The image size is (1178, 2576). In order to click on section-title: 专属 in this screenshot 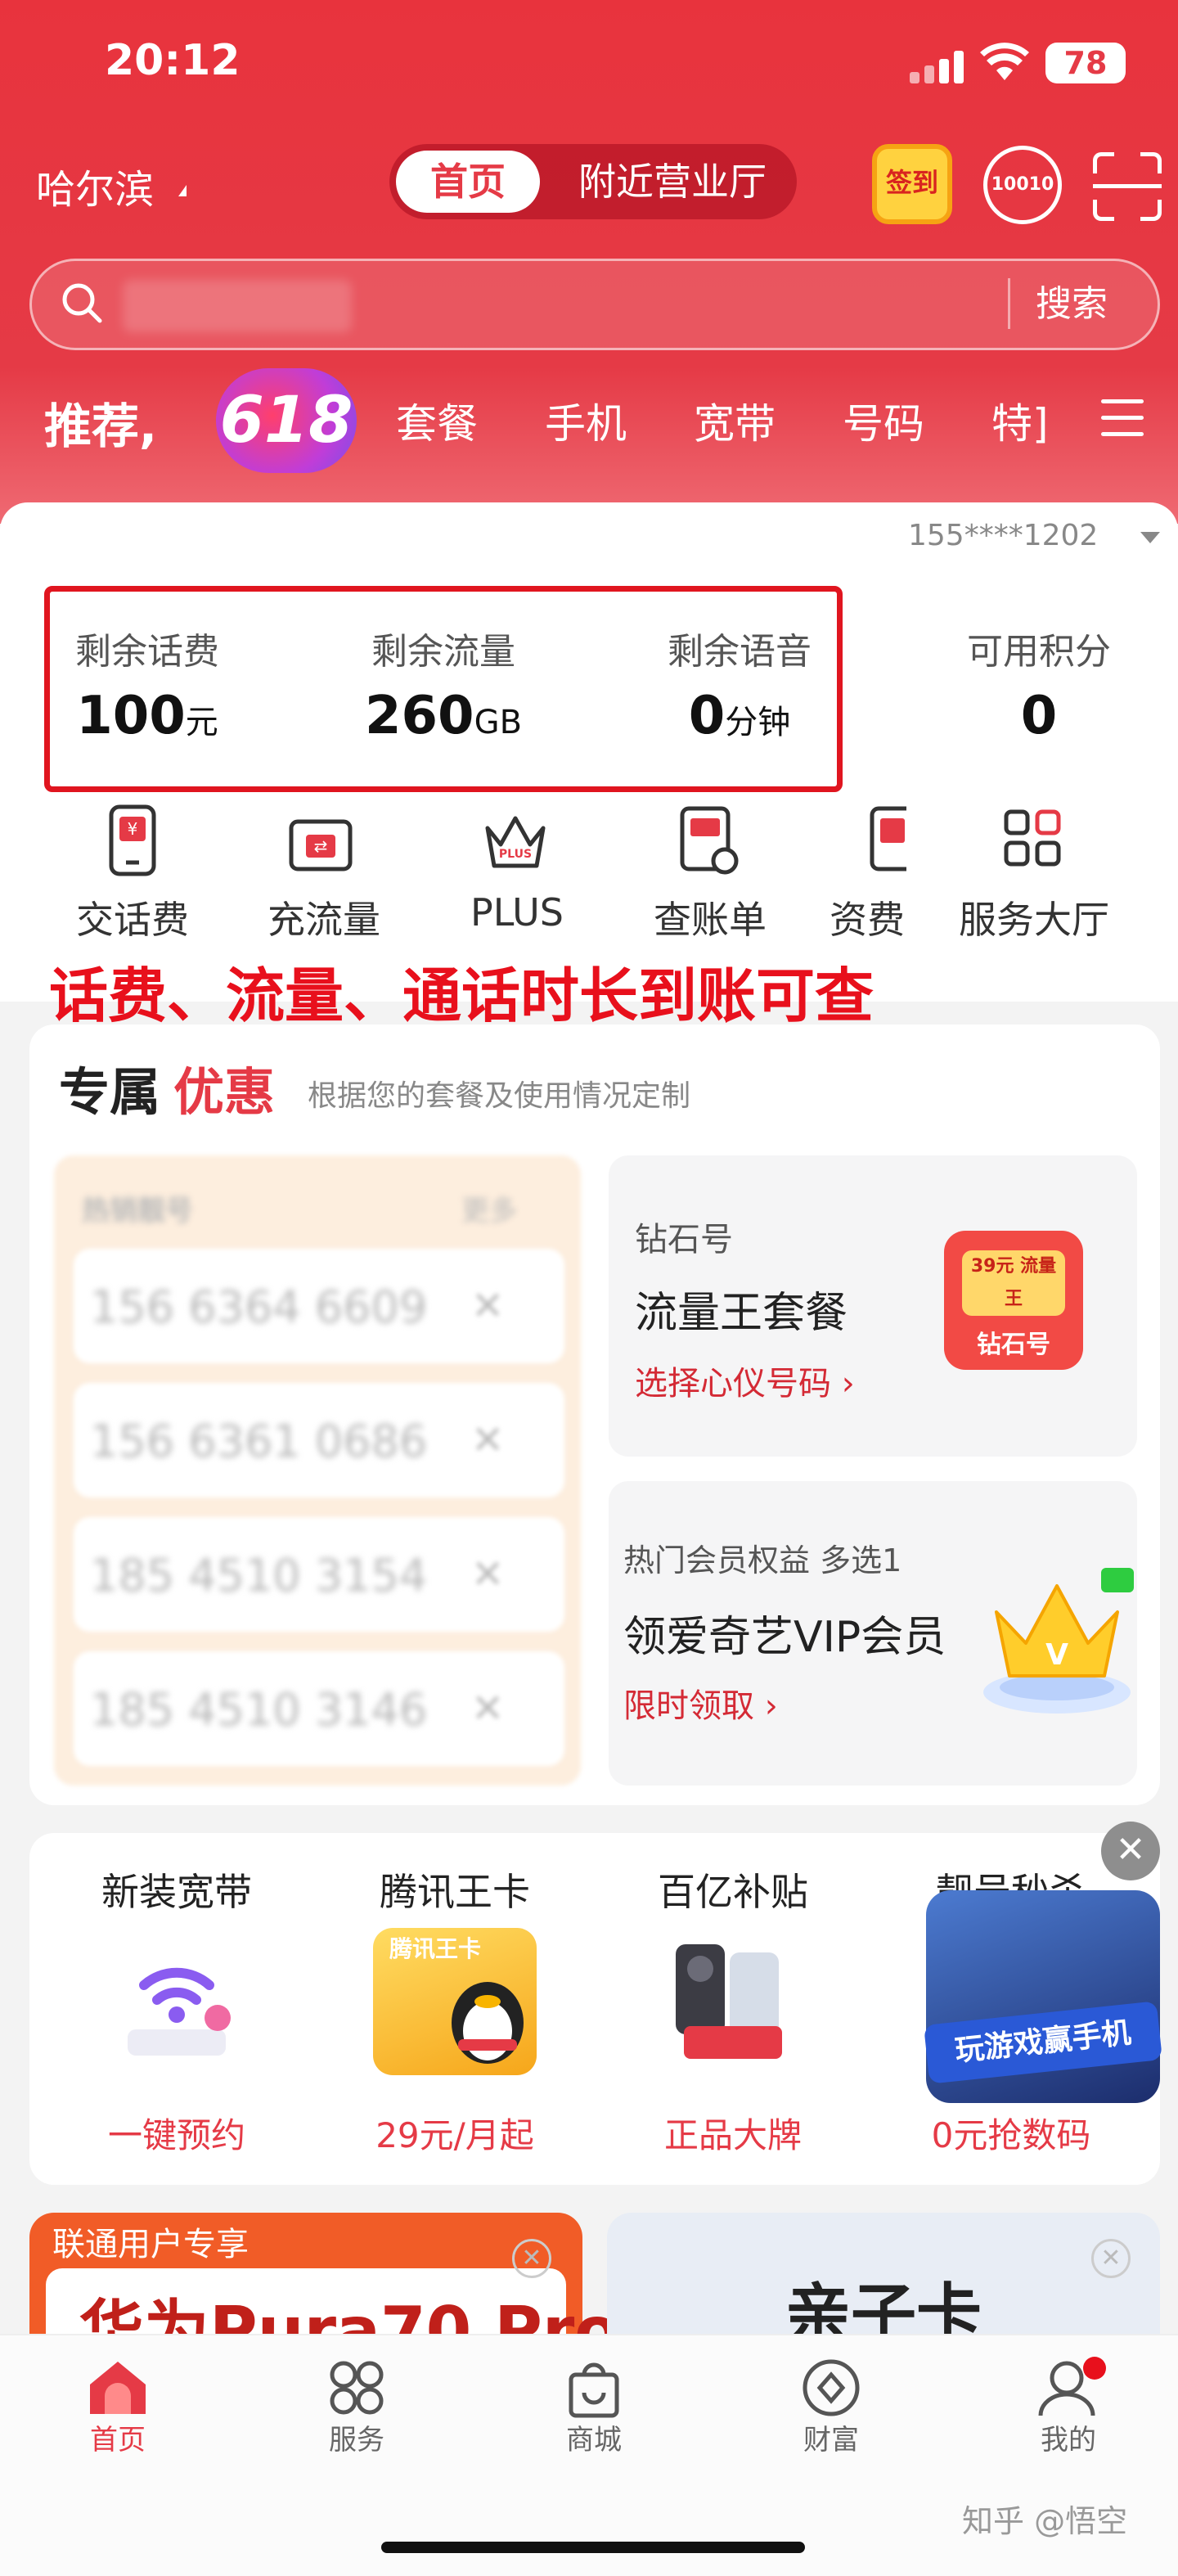, I will do `click(110, 1092)`.